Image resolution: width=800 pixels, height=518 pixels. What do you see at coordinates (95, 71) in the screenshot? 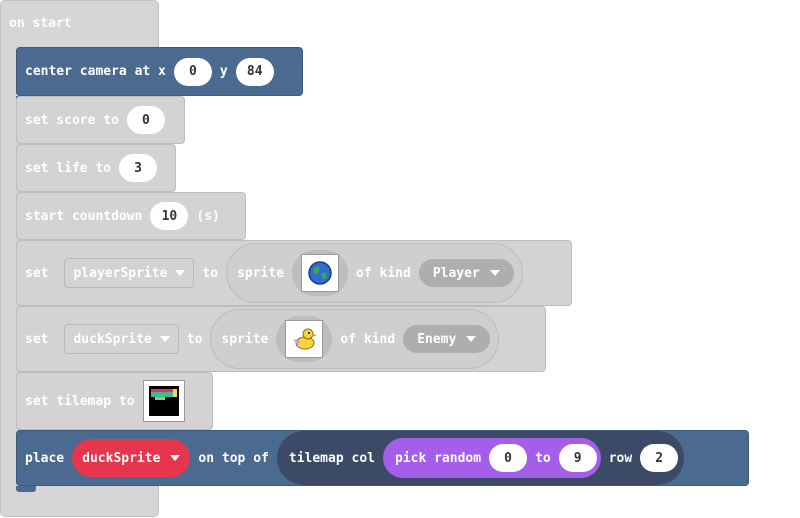
I see `center-camera-label: center camera at x` at bounding box center [95, 71].